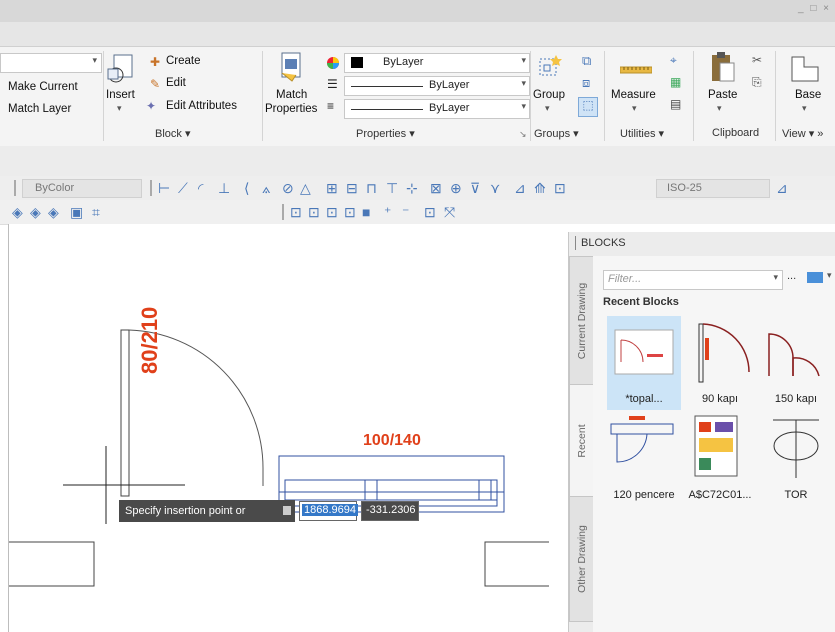 The width and height of the screenshot is (835, 632). Describe the element at coordinates (560, 188) in the screenshot. I see `dim-update-icon: ⊡` at that location.